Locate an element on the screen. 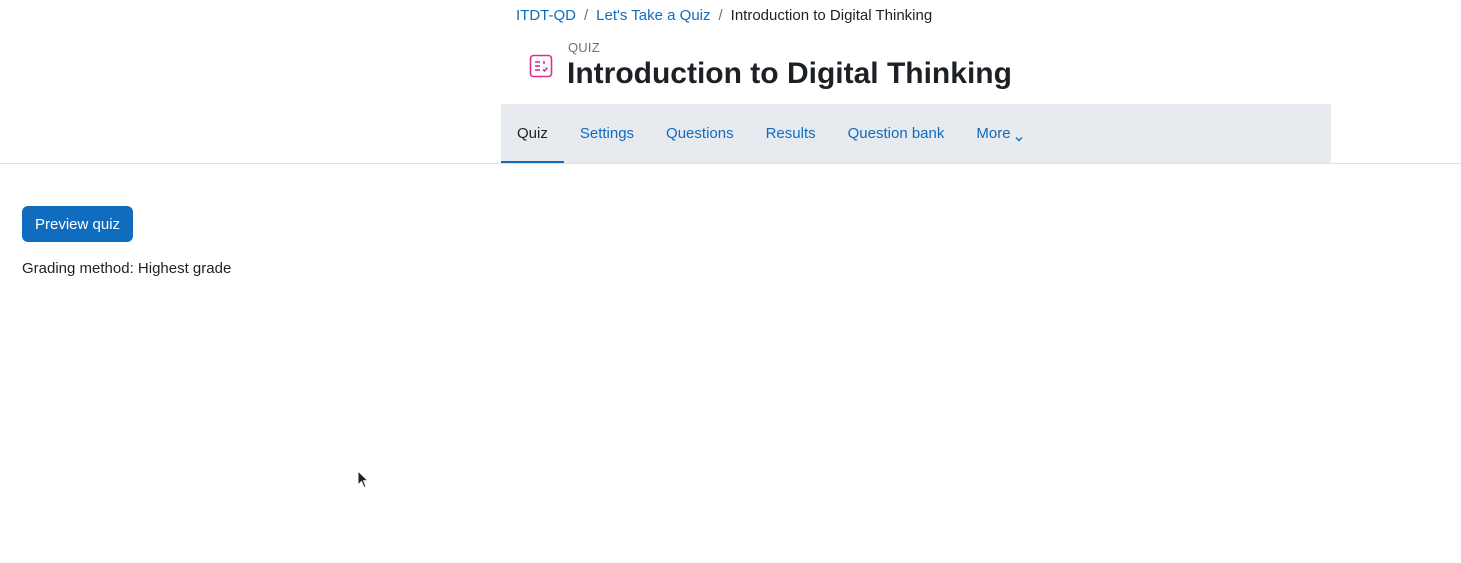  grading-method-text: Grading method: Highest grade is located at coordinates (127, 268).